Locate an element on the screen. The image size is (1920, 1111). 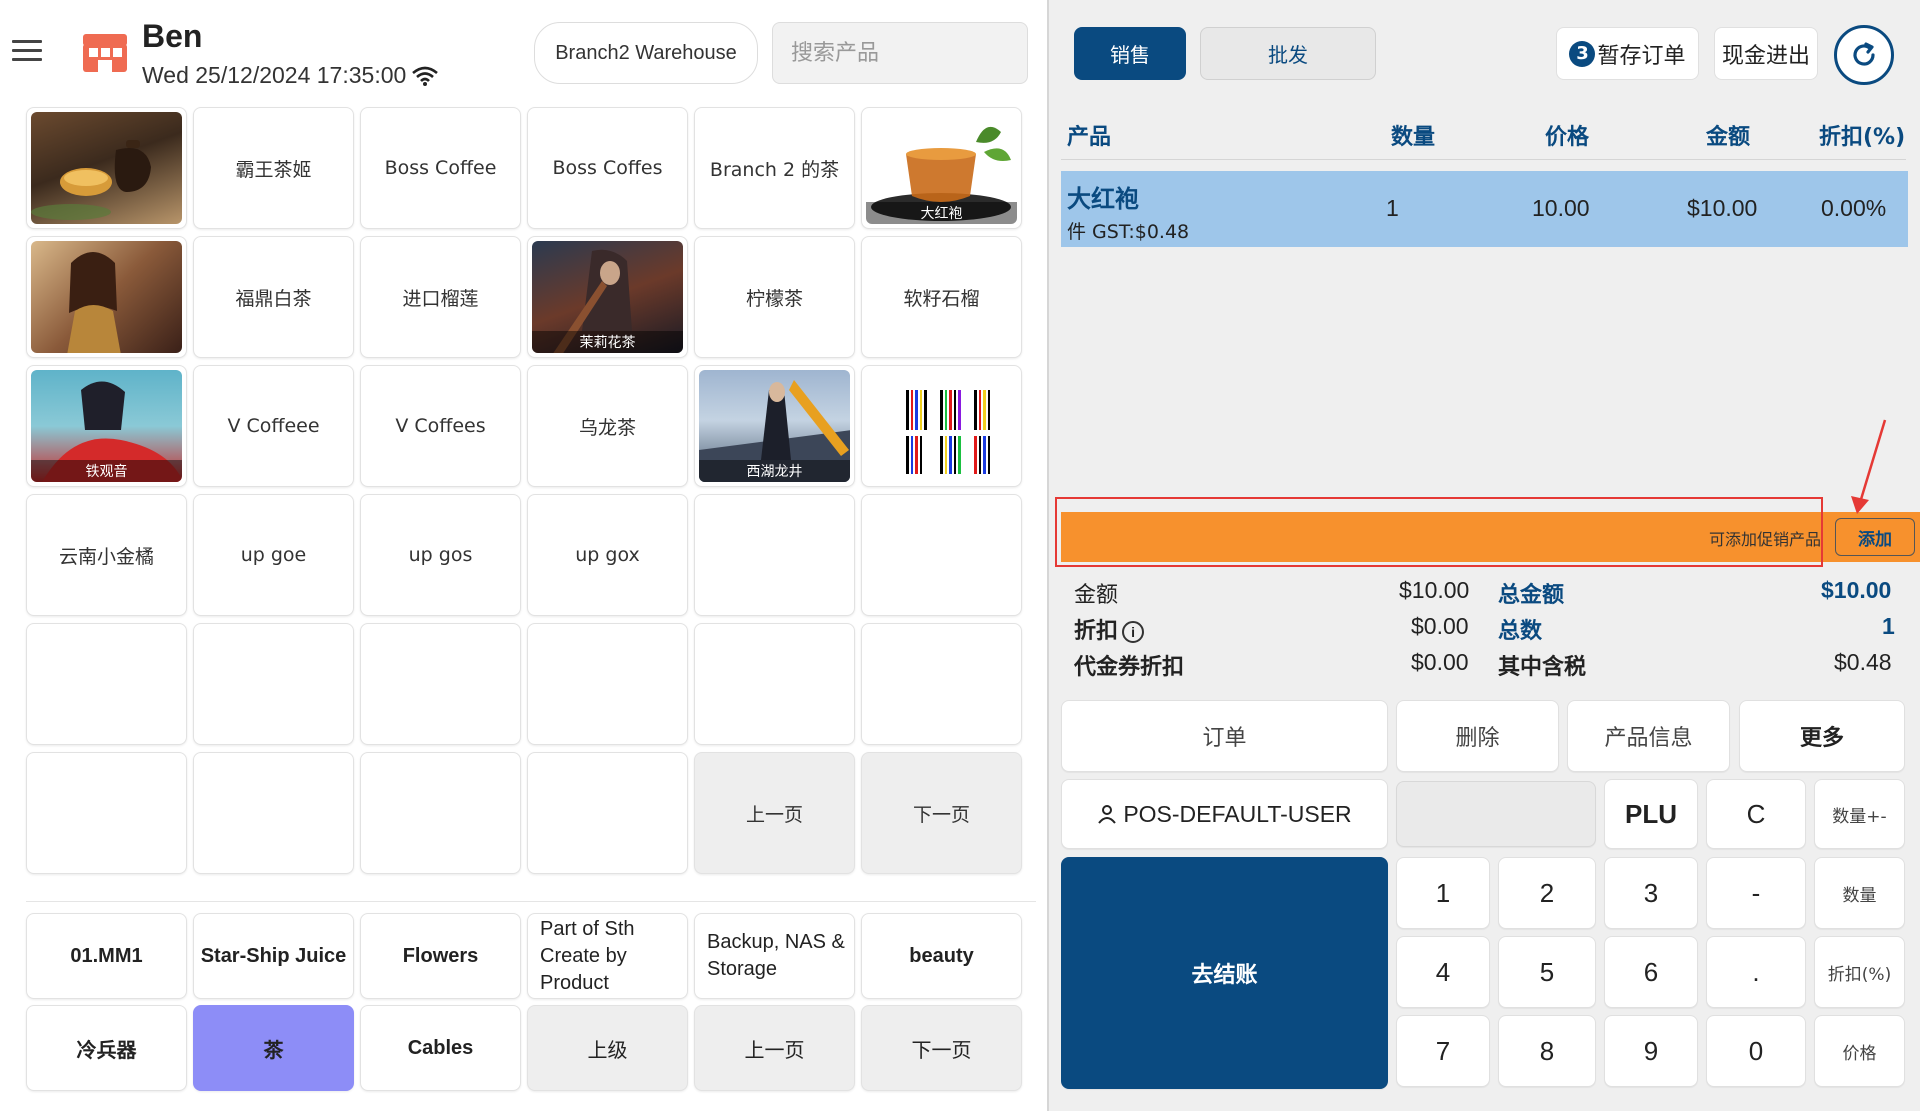
barcode-image is located at coordinates (941, 426).